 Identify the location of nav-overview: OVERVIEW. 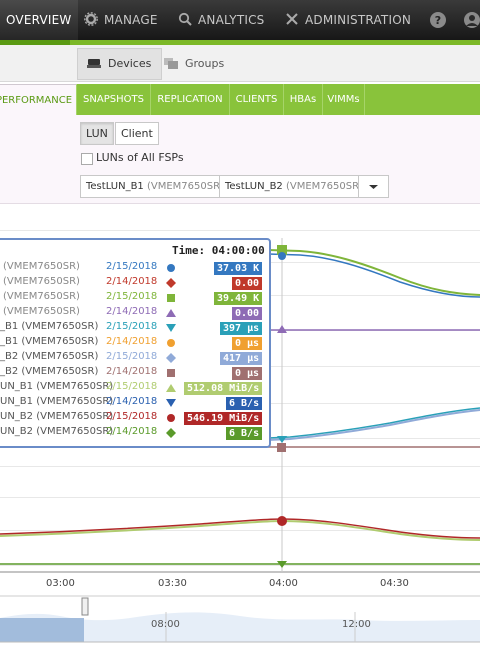
(39, 20).